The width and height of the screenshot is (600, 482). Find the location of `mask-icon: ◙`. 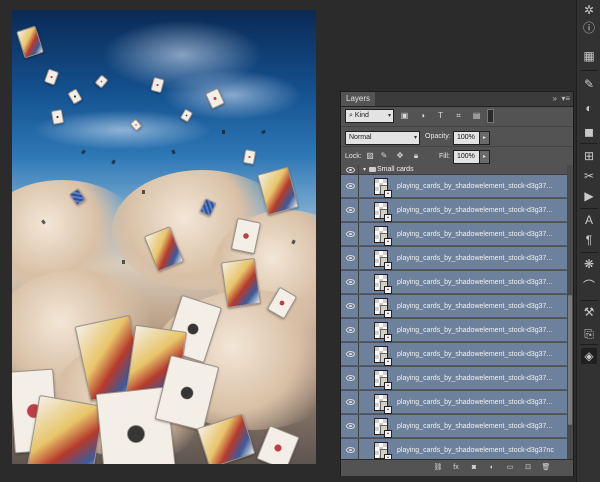

mask-icon: ◙ is located at coordinates (474, 468).